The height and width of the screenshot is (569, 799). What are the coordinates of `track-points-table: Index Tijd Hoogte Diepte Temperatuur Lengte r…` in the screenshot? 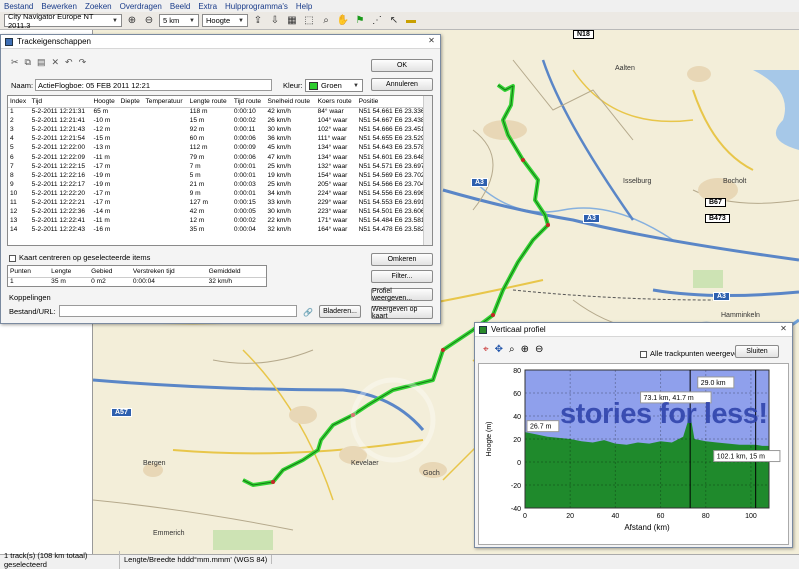 It's located at (220, 170).